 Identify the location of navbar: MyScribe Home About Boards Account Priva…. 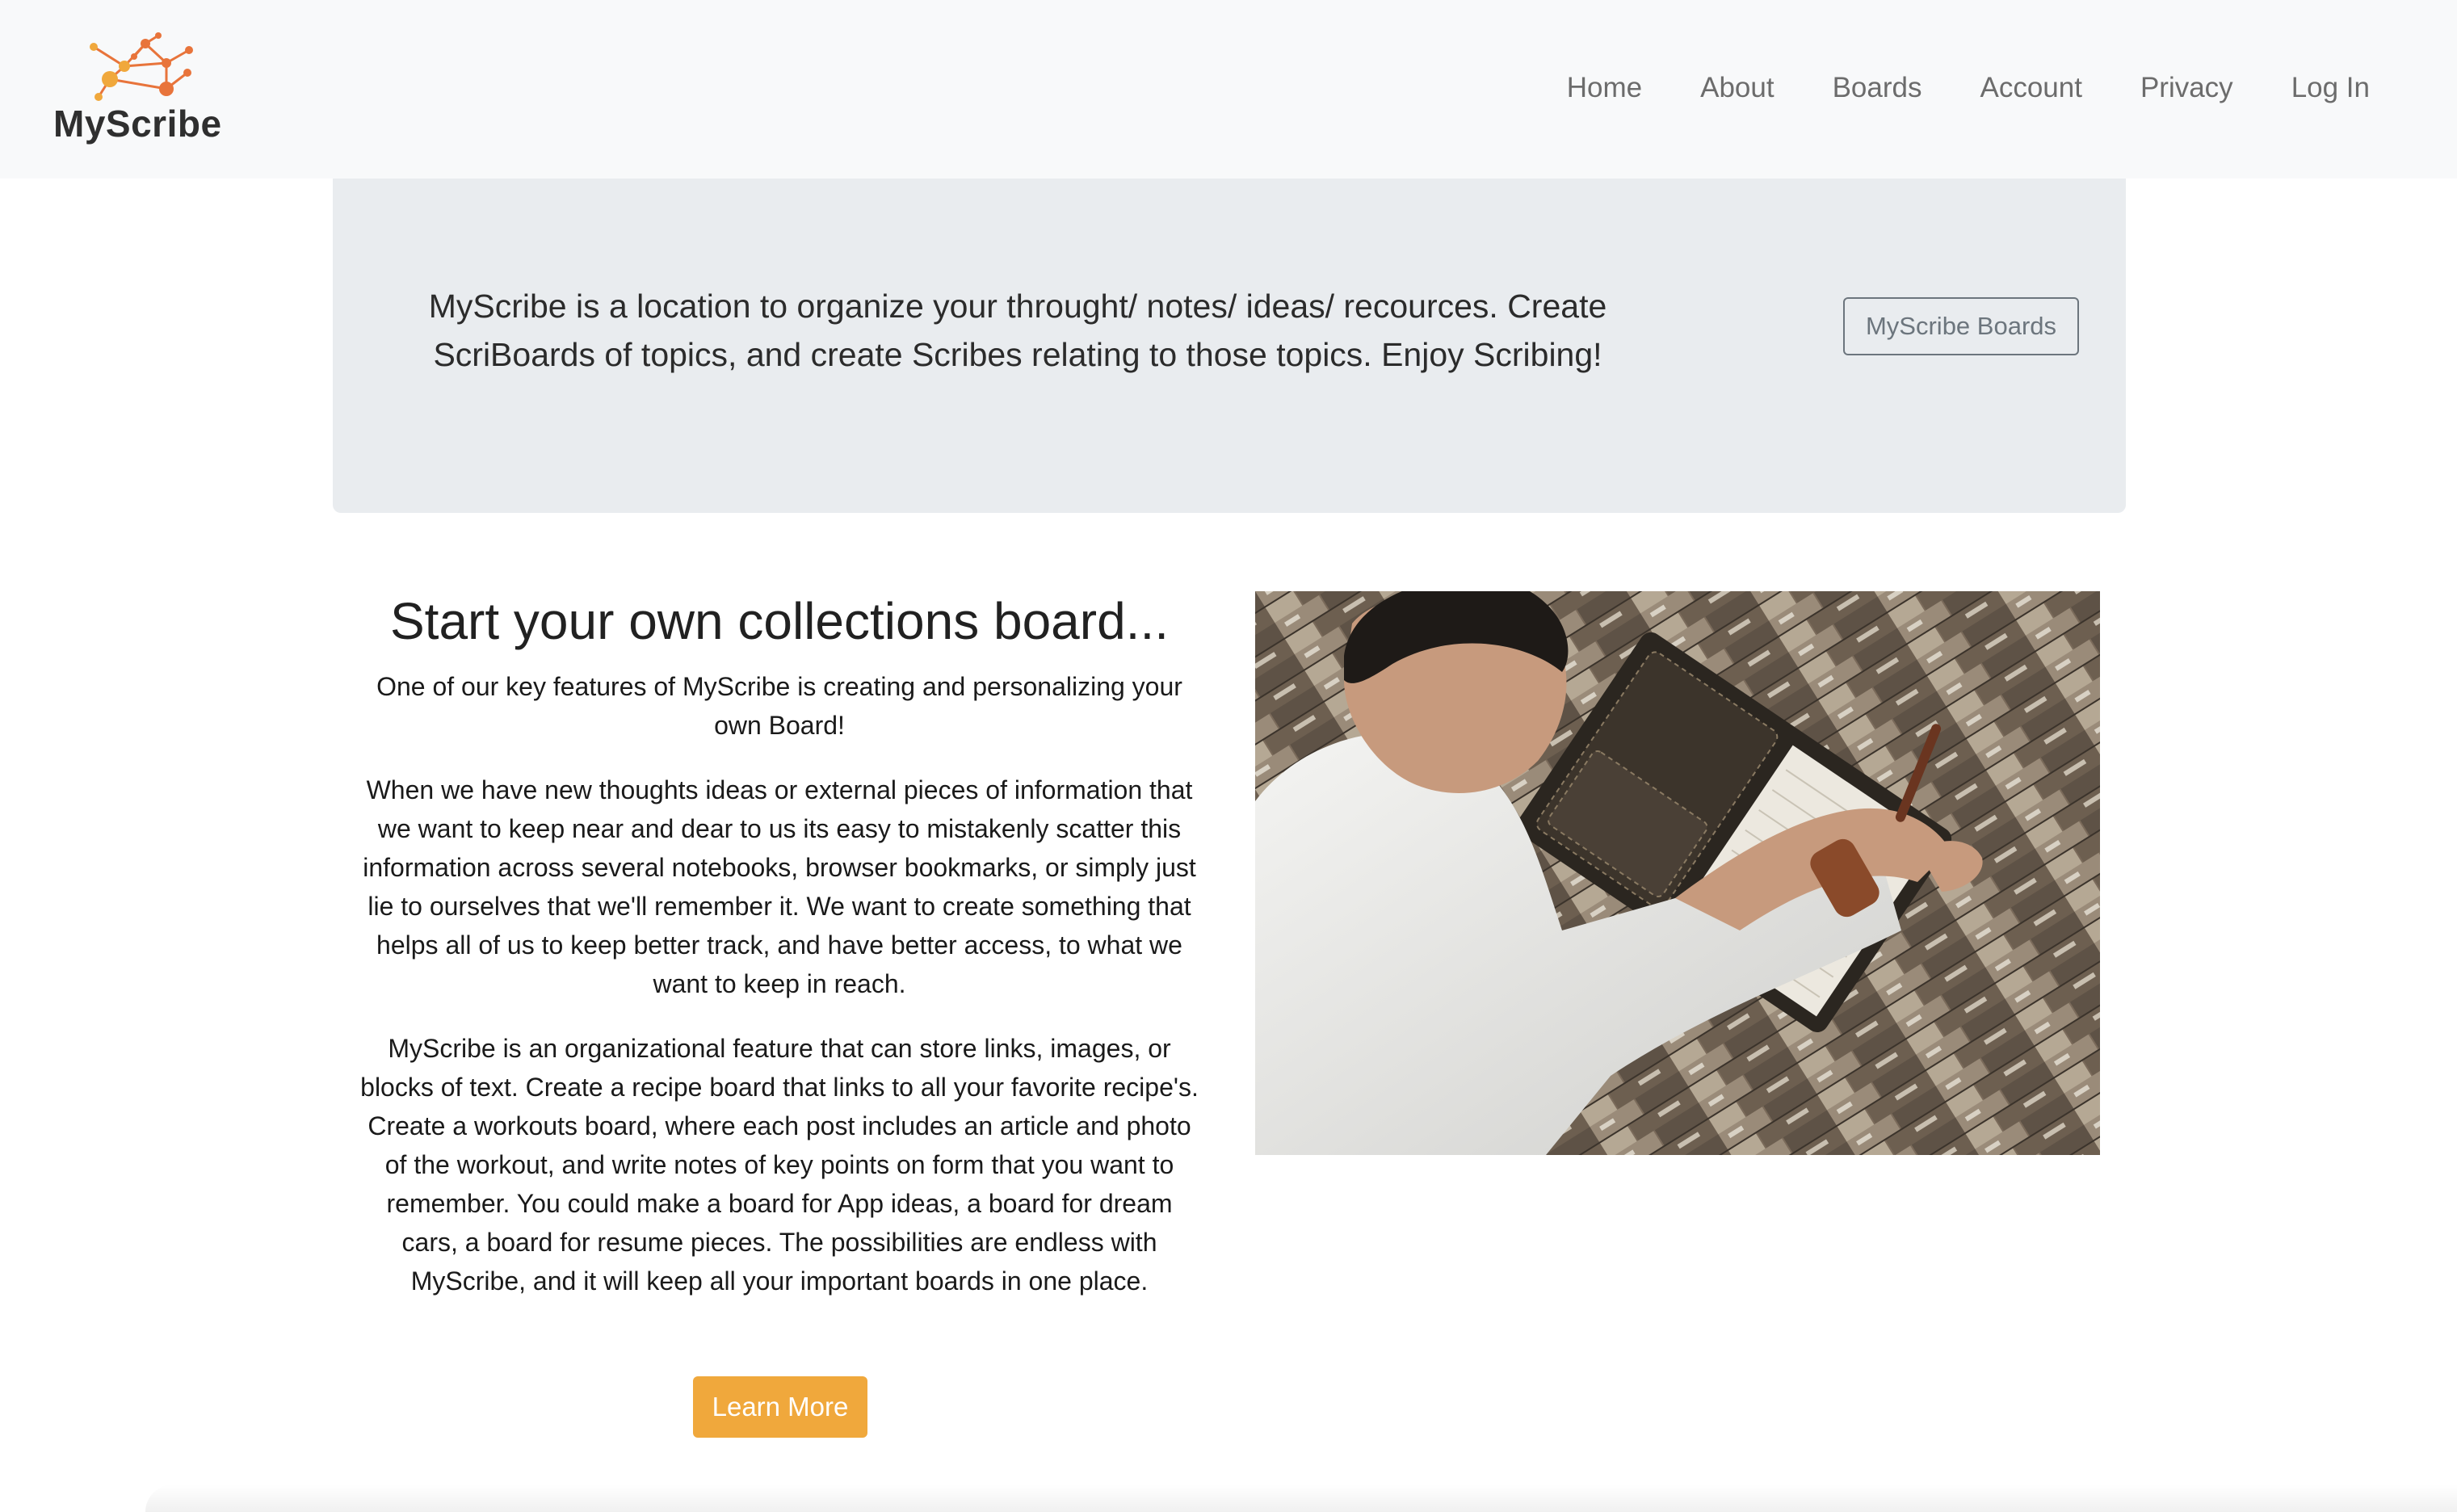
(1228, 89).